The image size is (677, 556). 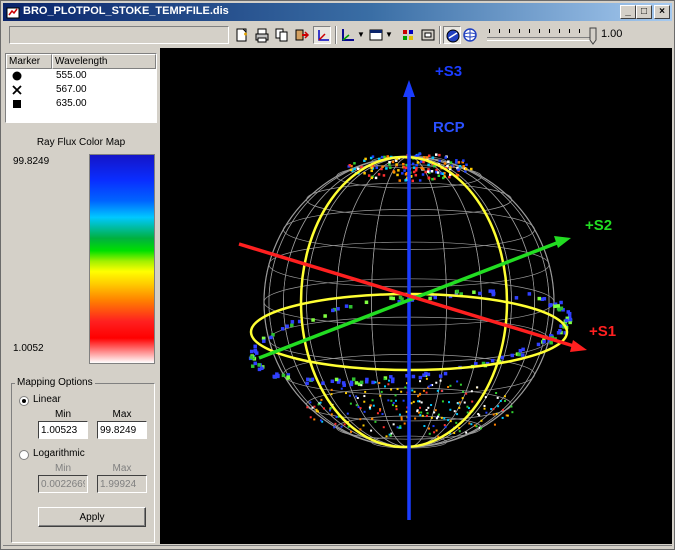 I want to click on legend-header-wavelength: Wavelength, so click(x=104, y=61).